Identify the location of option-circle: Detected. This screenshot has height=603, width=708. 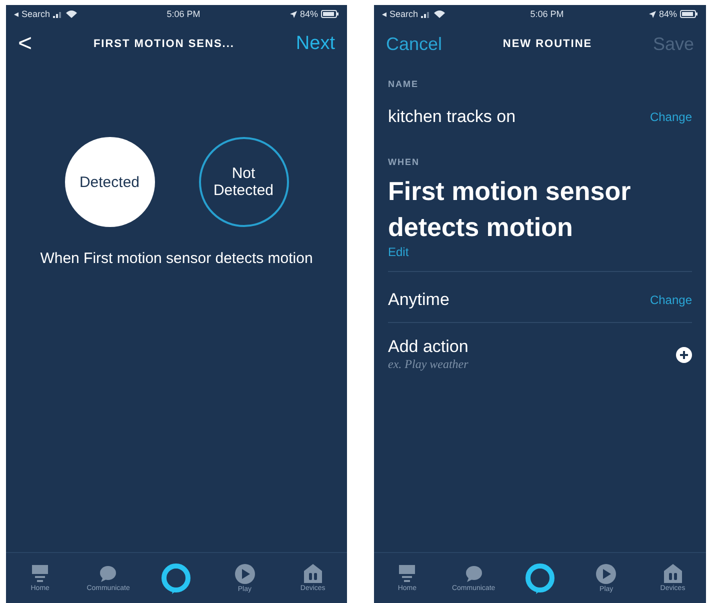
(109, 182).